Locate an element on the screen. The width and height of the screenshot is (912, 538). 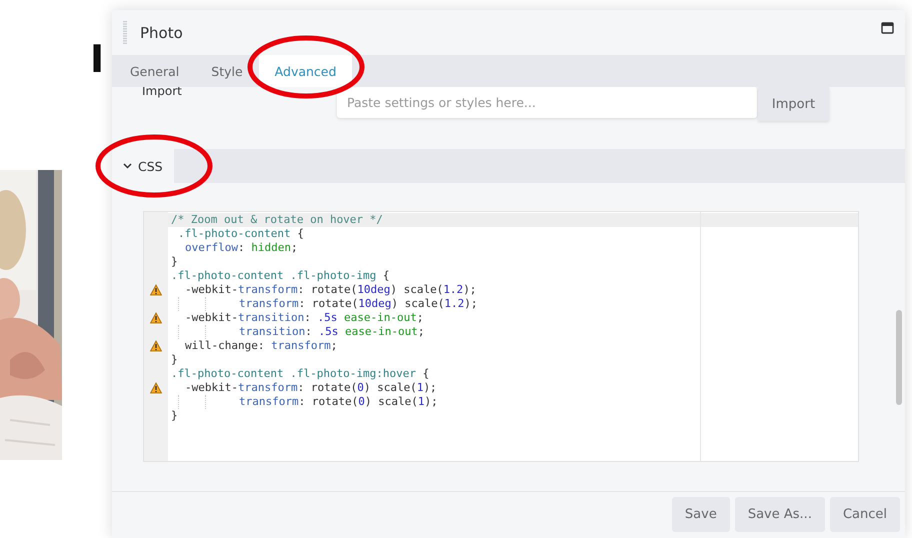
code-line: will-change: transform; is located at coordinates (261, 346).